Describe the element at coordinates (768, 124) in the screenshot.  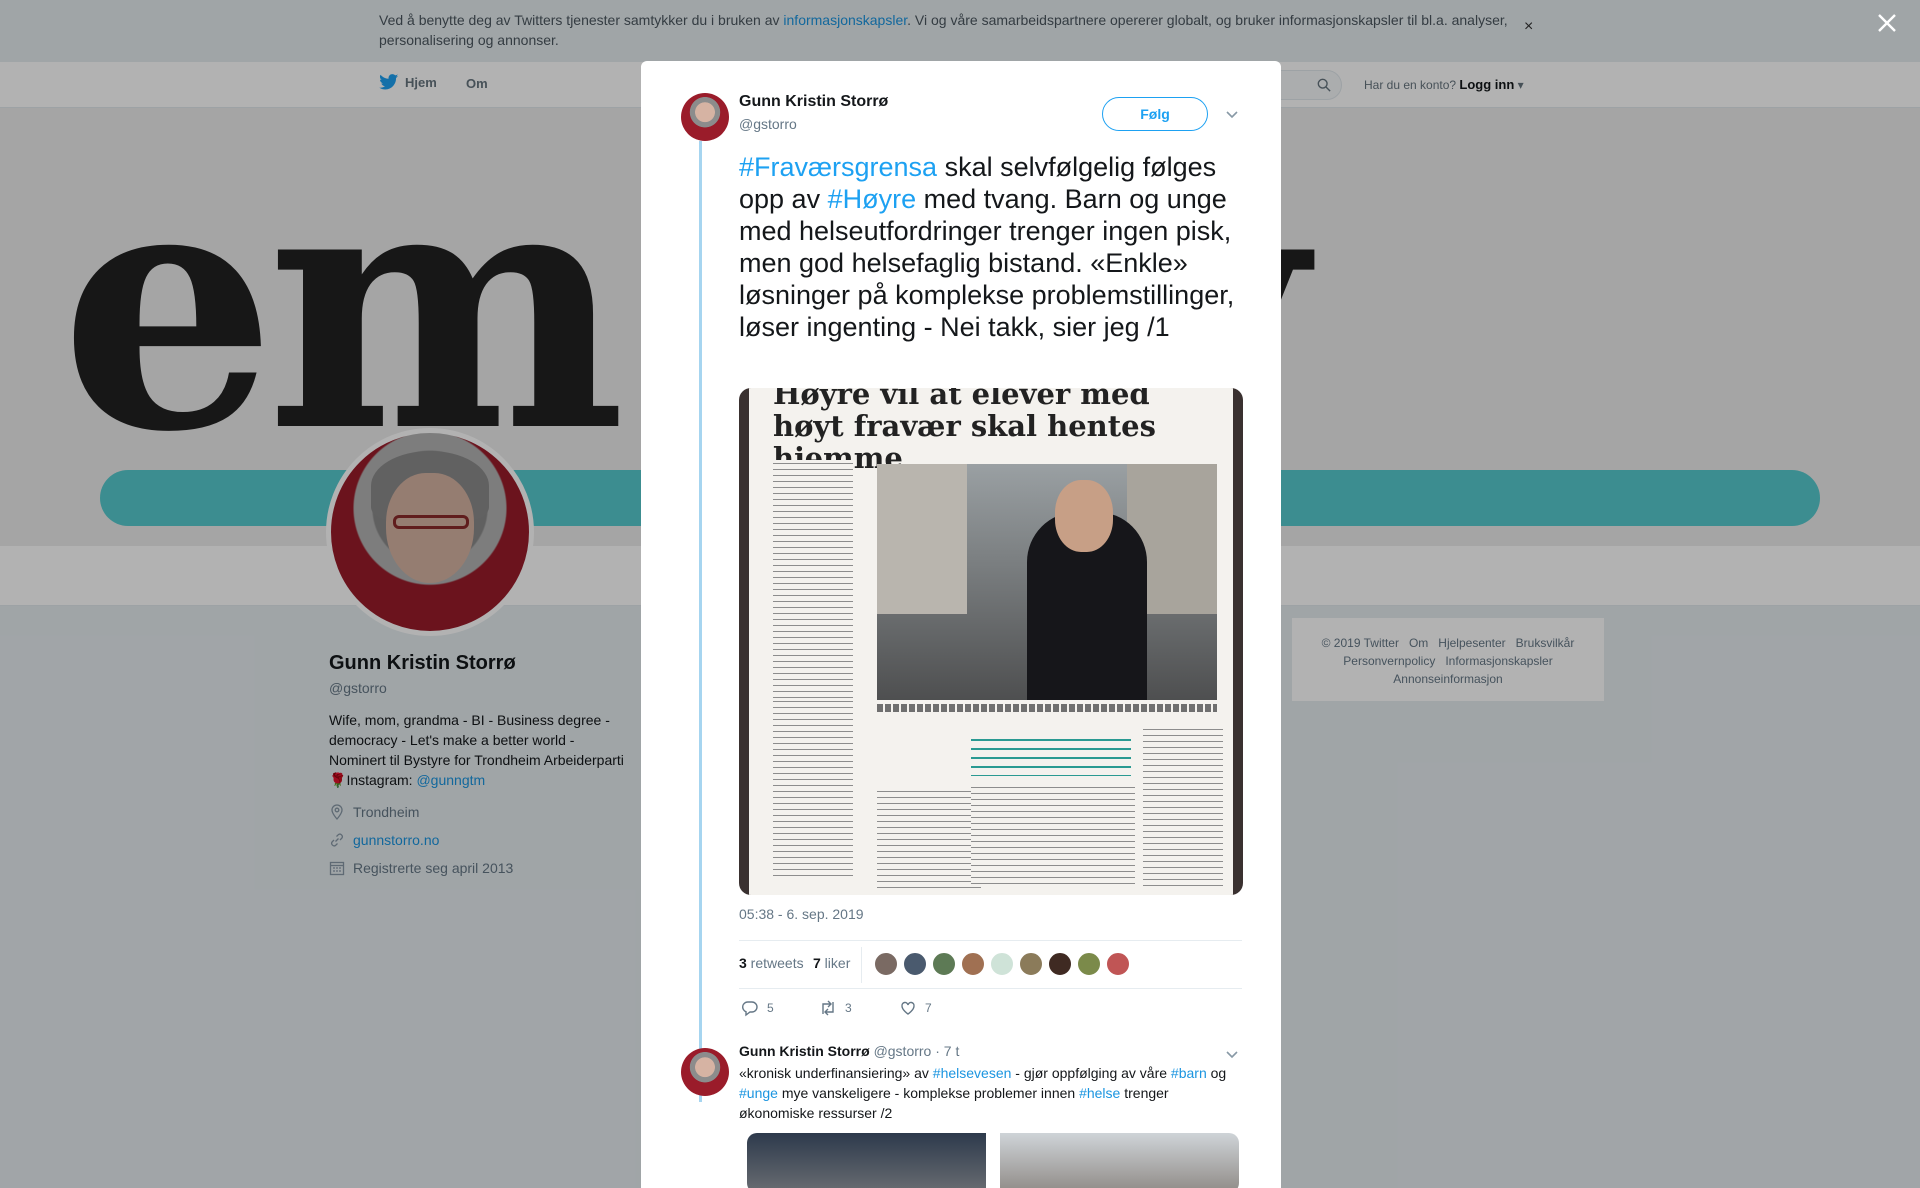
I see `author-handle: @gstorro` at that location.